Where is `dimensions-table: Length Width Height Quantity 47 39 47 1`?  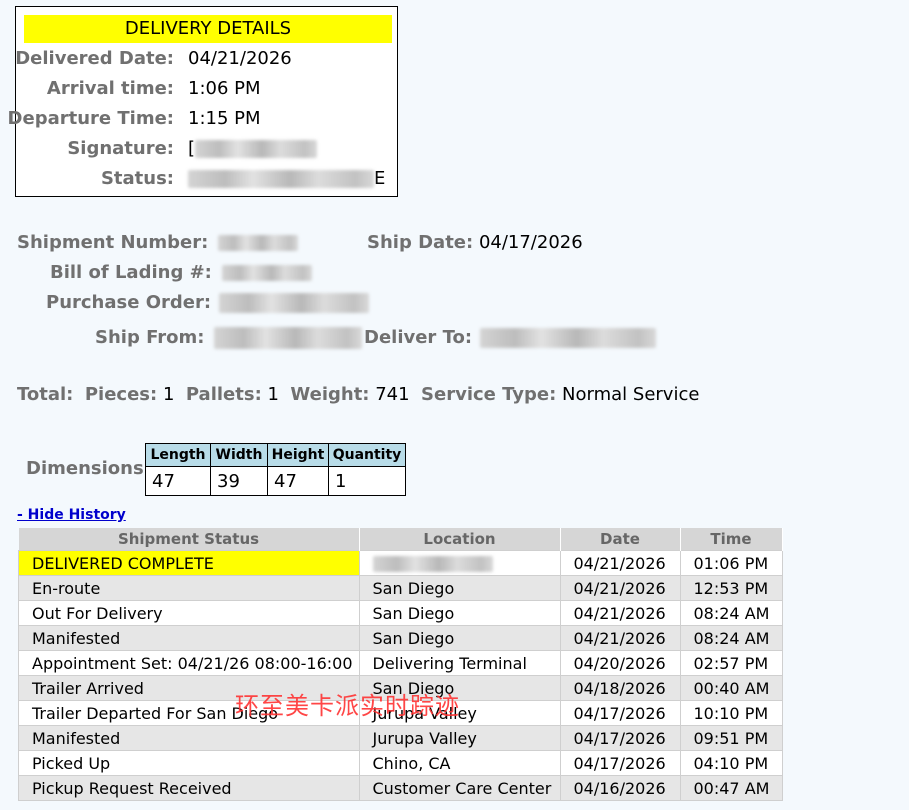
dimensions-table: Length Width Height Quantity 47 39 47 1 is located at coordinates (275, 469).